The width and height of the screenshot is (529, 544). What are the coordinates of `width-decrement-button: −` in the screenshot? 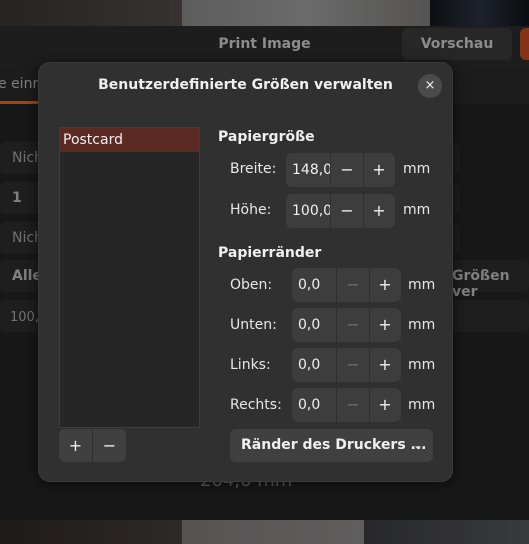 It's located at (347, 170).